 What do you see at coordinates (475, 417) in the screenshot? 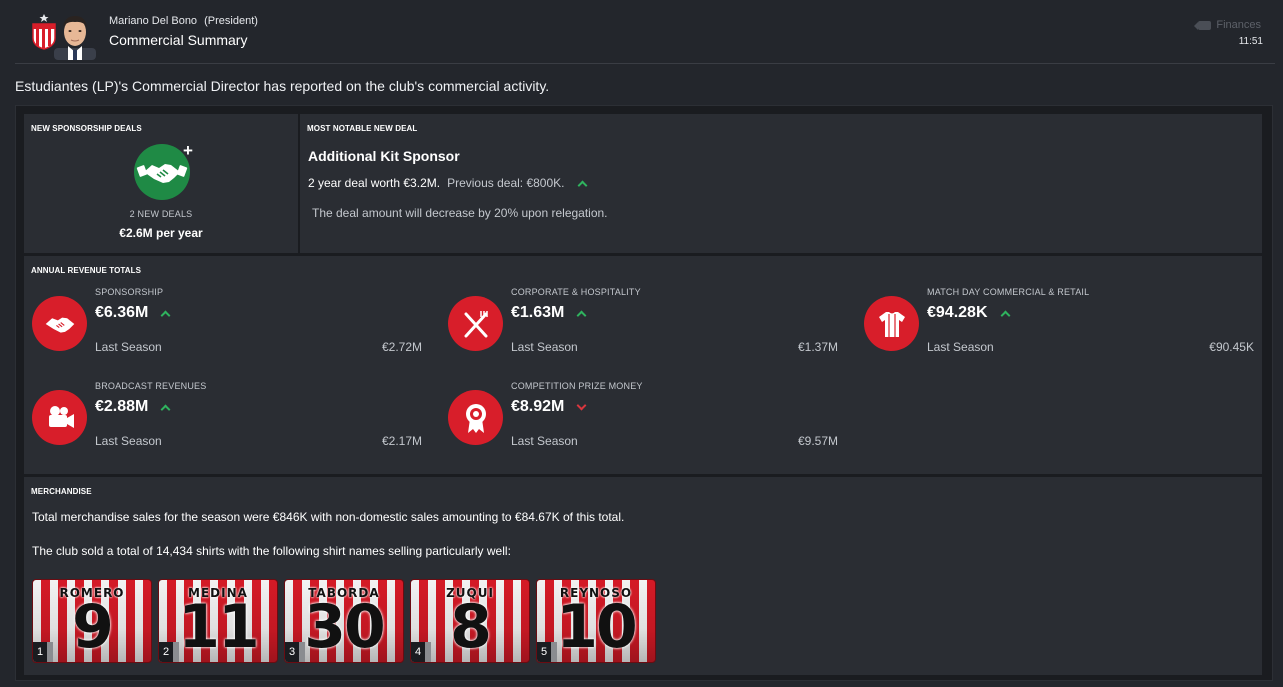
I see `rosette-icon` at bounding box center [475, 417].